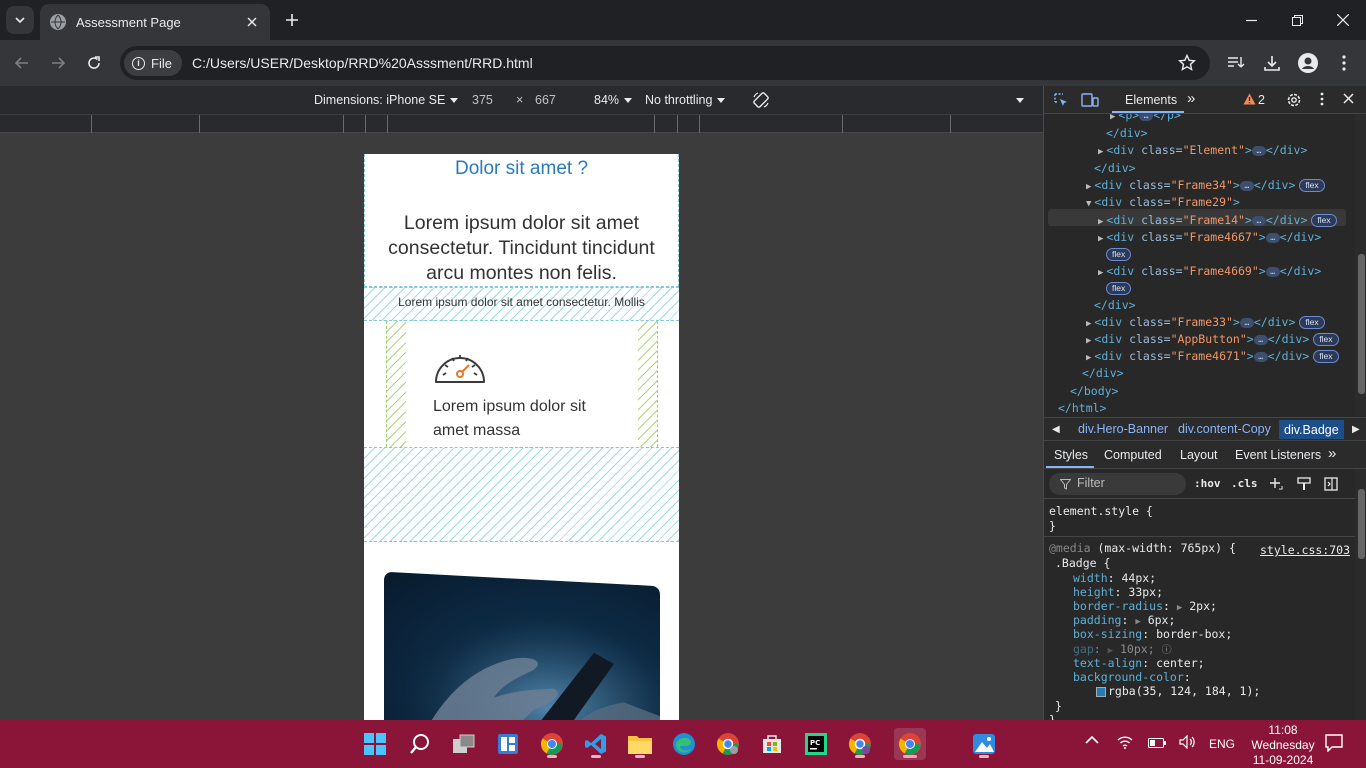 This screenshot has width=1366, height=768. What do you see at coordinates (1191, 98) in the screenshot?
I see `more-tabs-chevron-icon: »` at bounding box center [1191, 98].